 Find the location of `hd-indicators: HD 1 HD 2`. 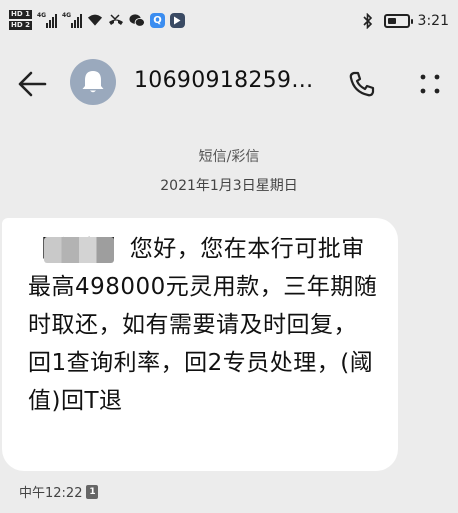

hd-indicators: HD 1 HD 2 is located at coordinates (20, 20).